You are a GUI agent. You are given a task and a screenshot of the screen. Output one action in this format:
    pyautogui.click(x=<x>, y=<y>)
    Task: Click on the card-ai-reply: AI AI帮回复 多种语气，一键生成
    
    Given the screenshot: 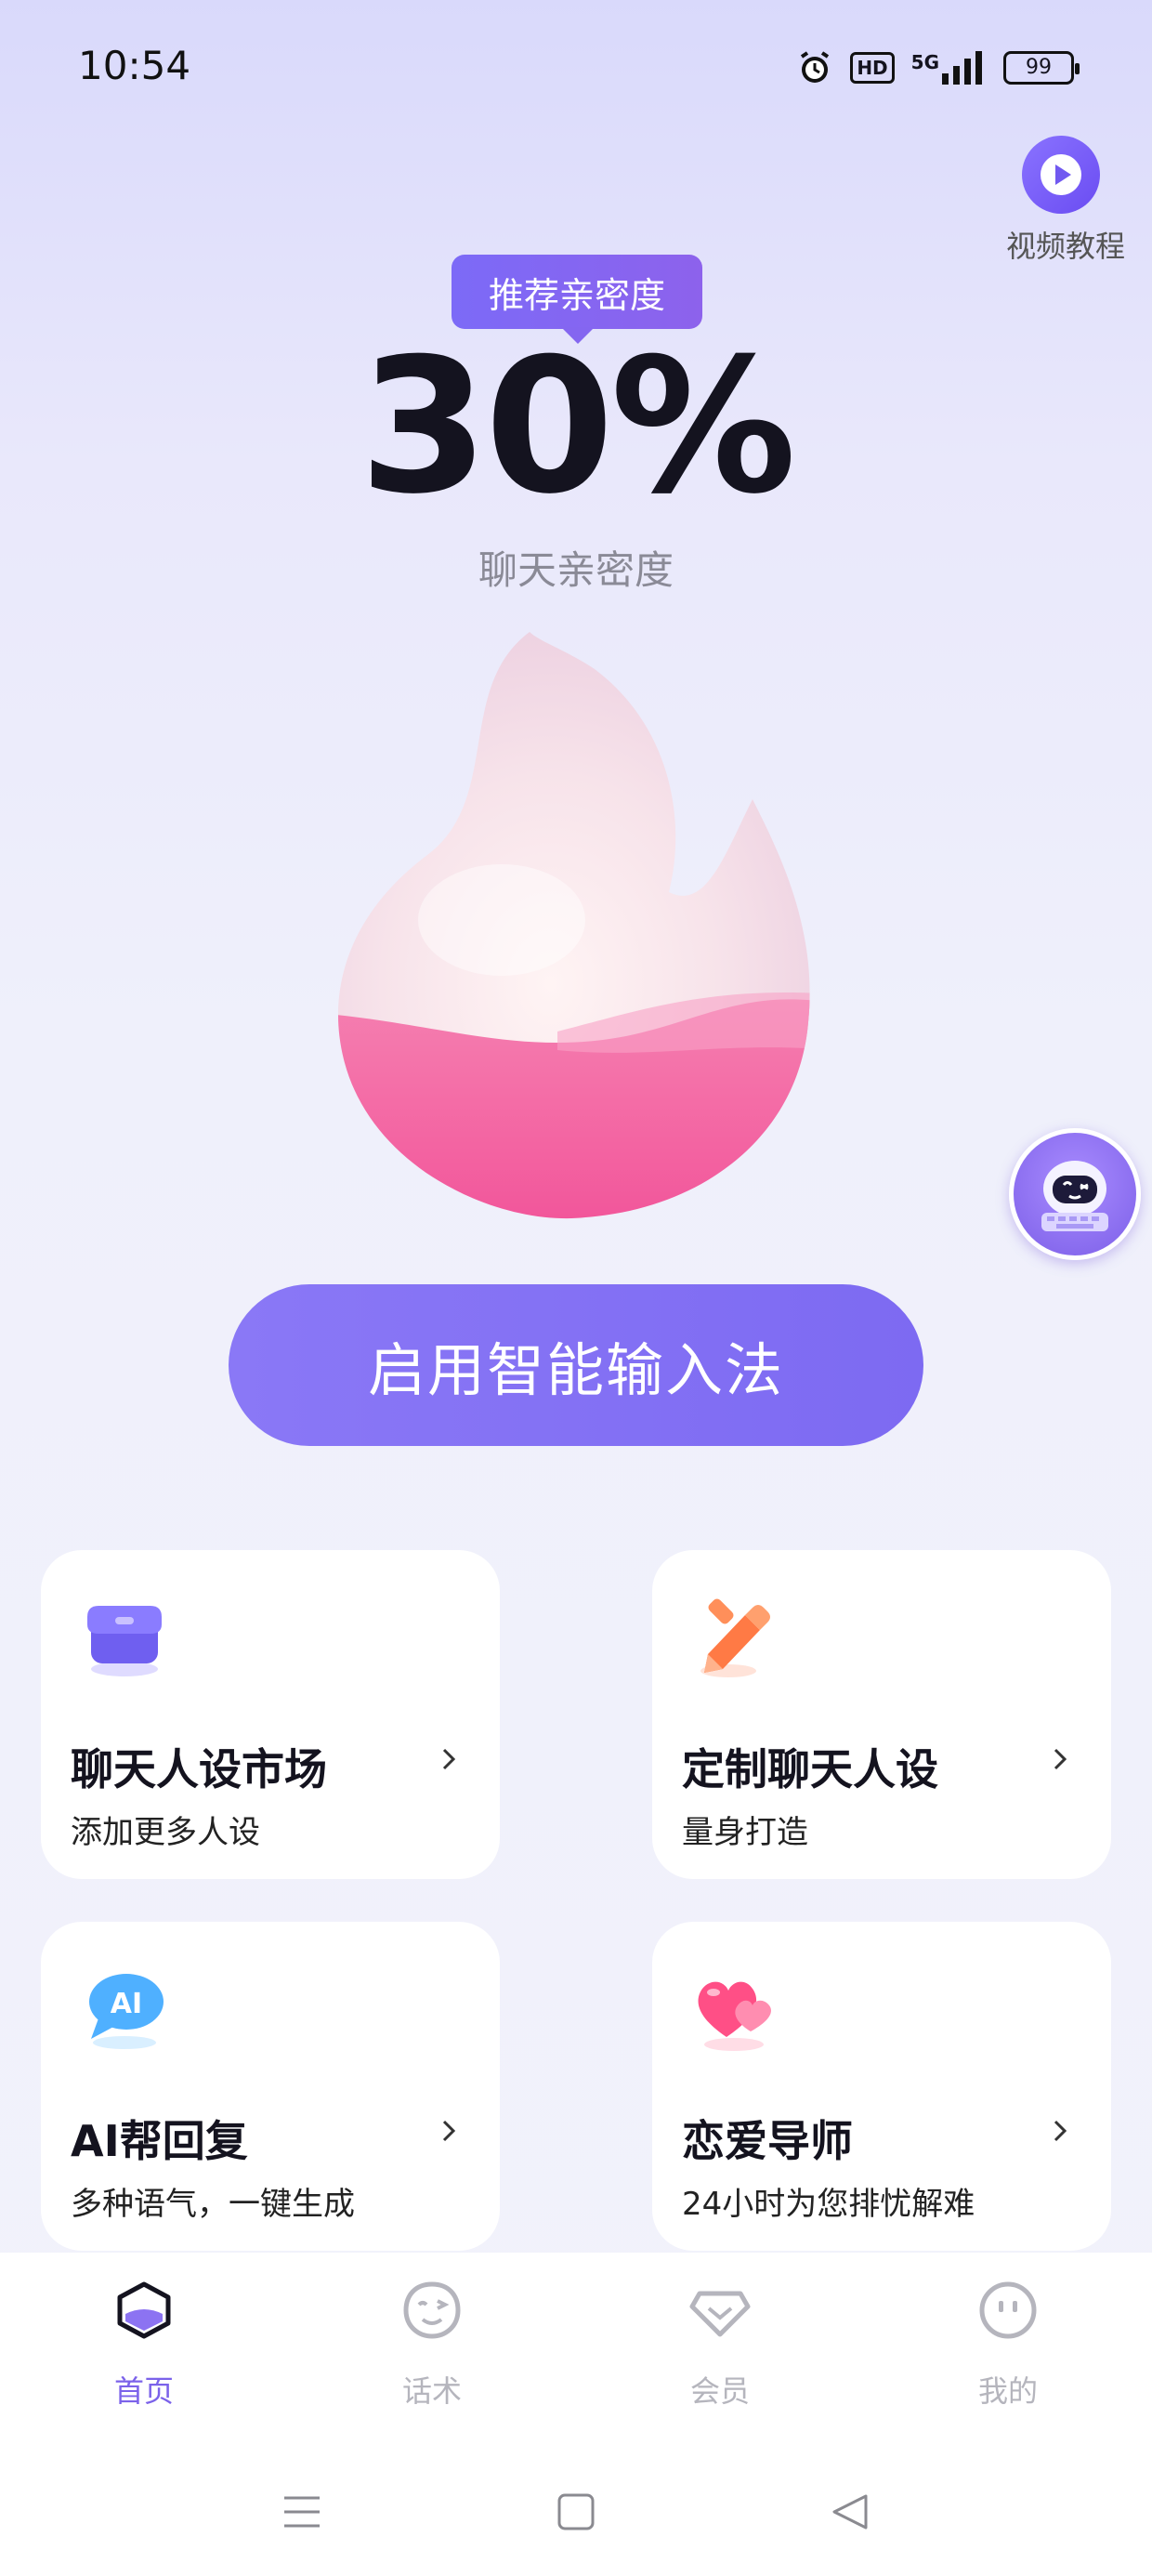 What is the action you would take?
    pyautogui.click(x=270, y=2086)
    